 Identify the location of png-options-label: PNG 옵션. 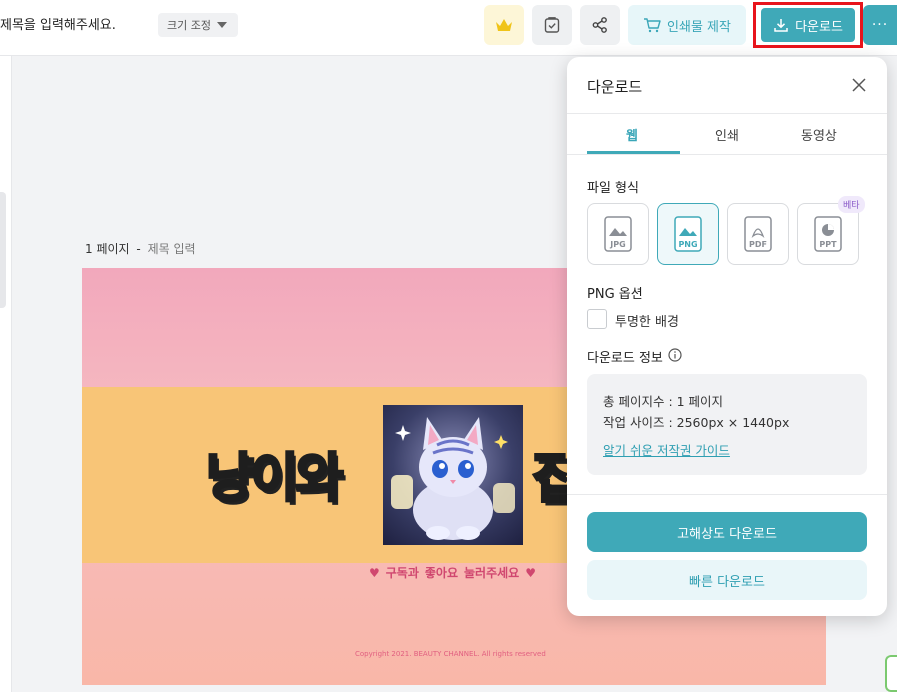
(615, 294).